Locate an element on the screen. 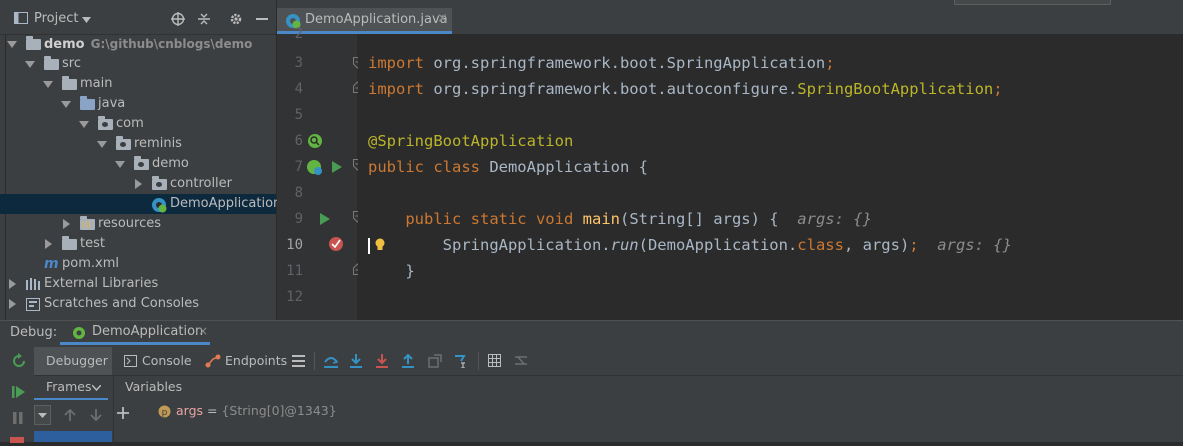 The image size is (1183, 446). force-step-into-icon is located at coordinates (382, 361).